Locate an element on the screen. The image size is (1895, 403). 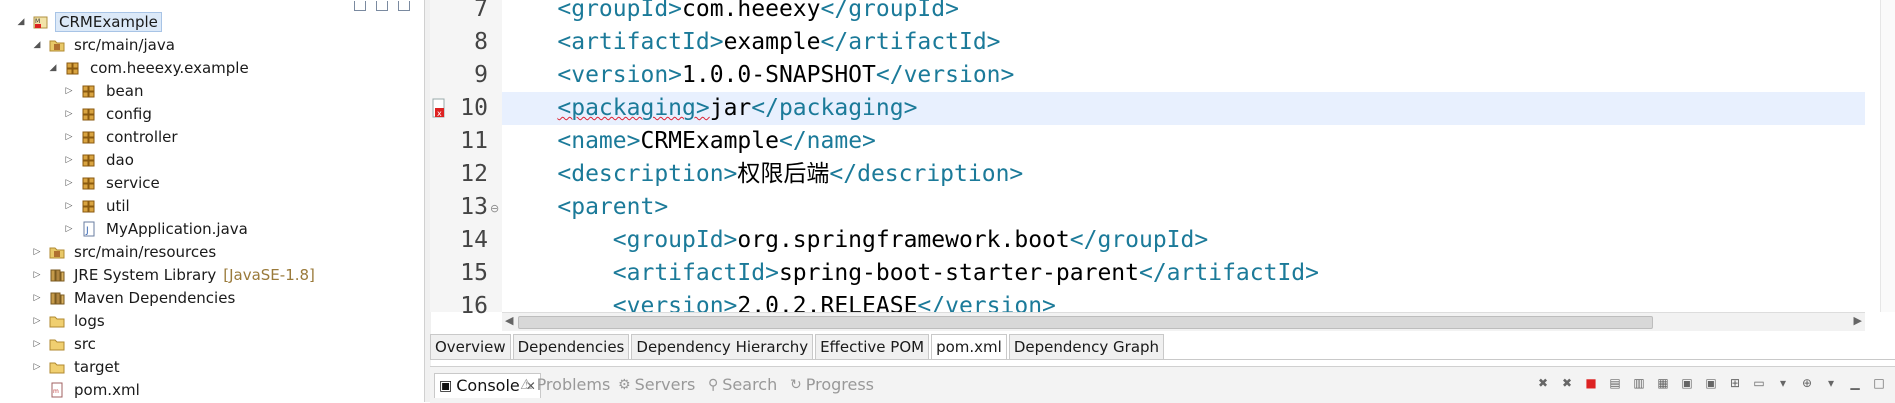
show-on-error-icon: ▣ is located at coordinates (1711, 383).